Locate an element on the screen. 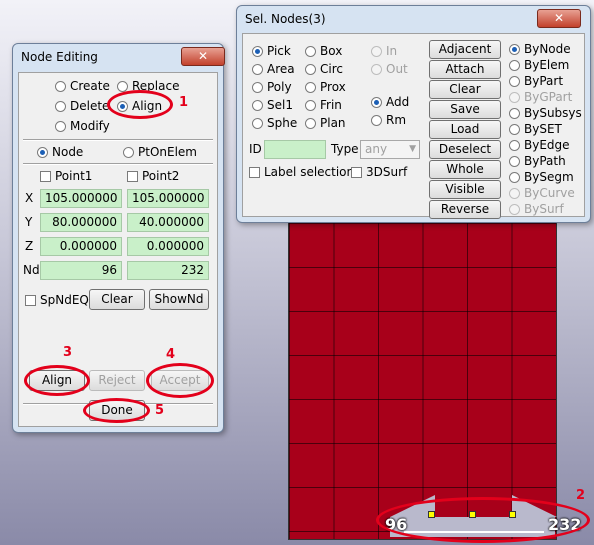  by-option-bysubsys: BySubsys is located at coordinates (545, 113).